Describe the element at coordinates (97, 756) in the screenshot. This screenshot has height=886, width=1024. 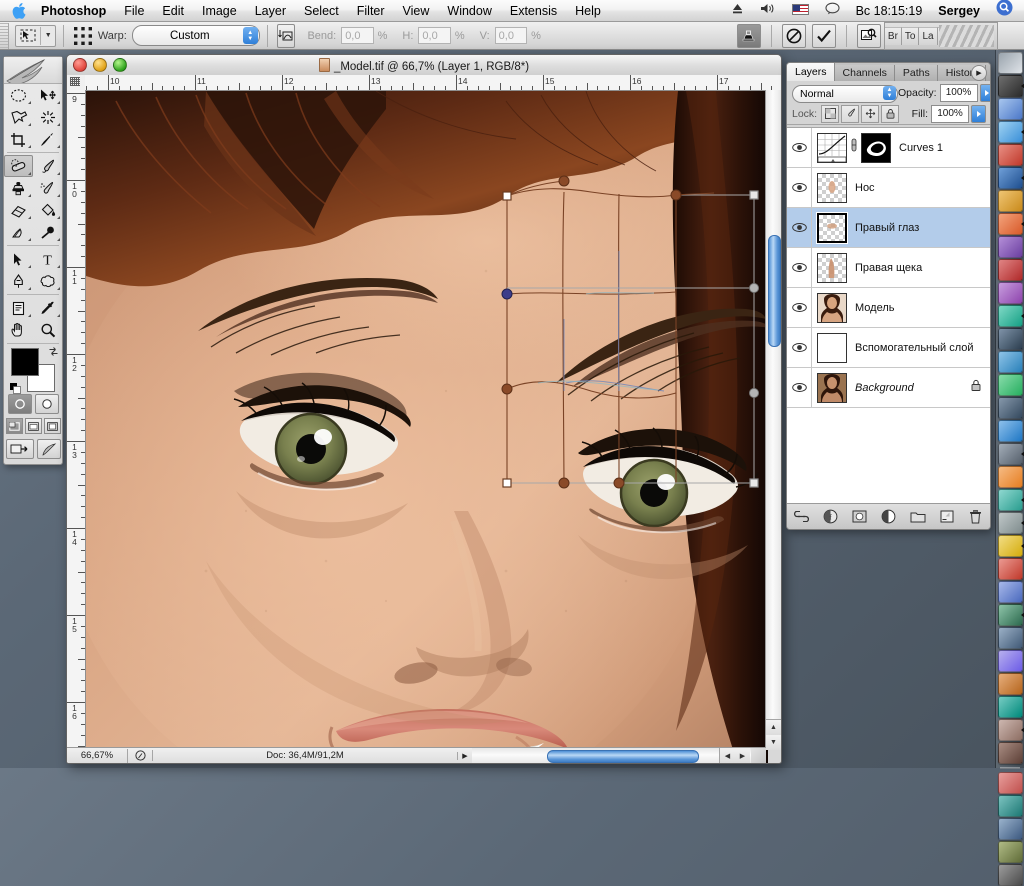
I see `zoom-level: 66,67%` at that location.